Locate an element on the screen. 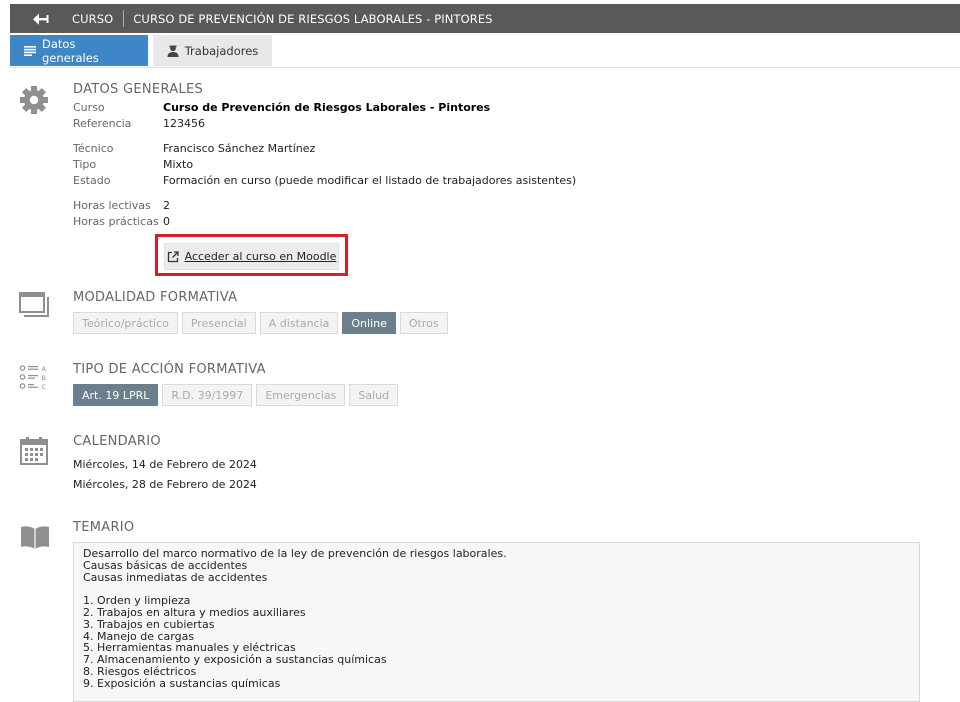 This screenshot has height=702, width=960. field-value: 123456 is located at coordinates (184, 123).